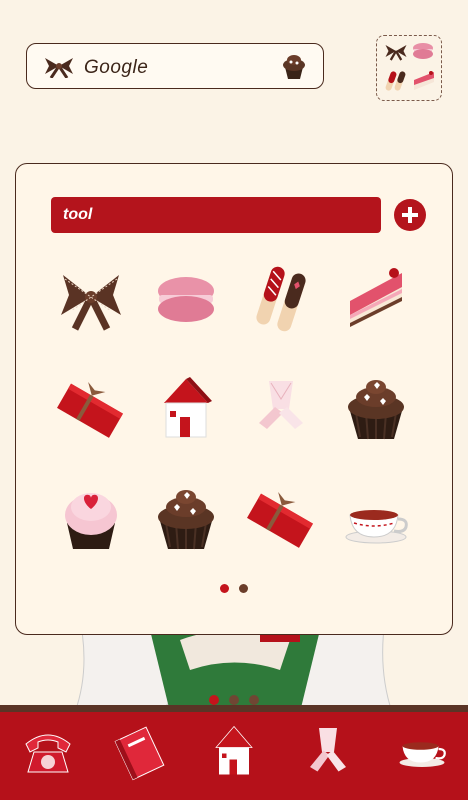 The width and height of the screenshot is (468, 800). I want to click on dock-ribbon, so click(328, 752).